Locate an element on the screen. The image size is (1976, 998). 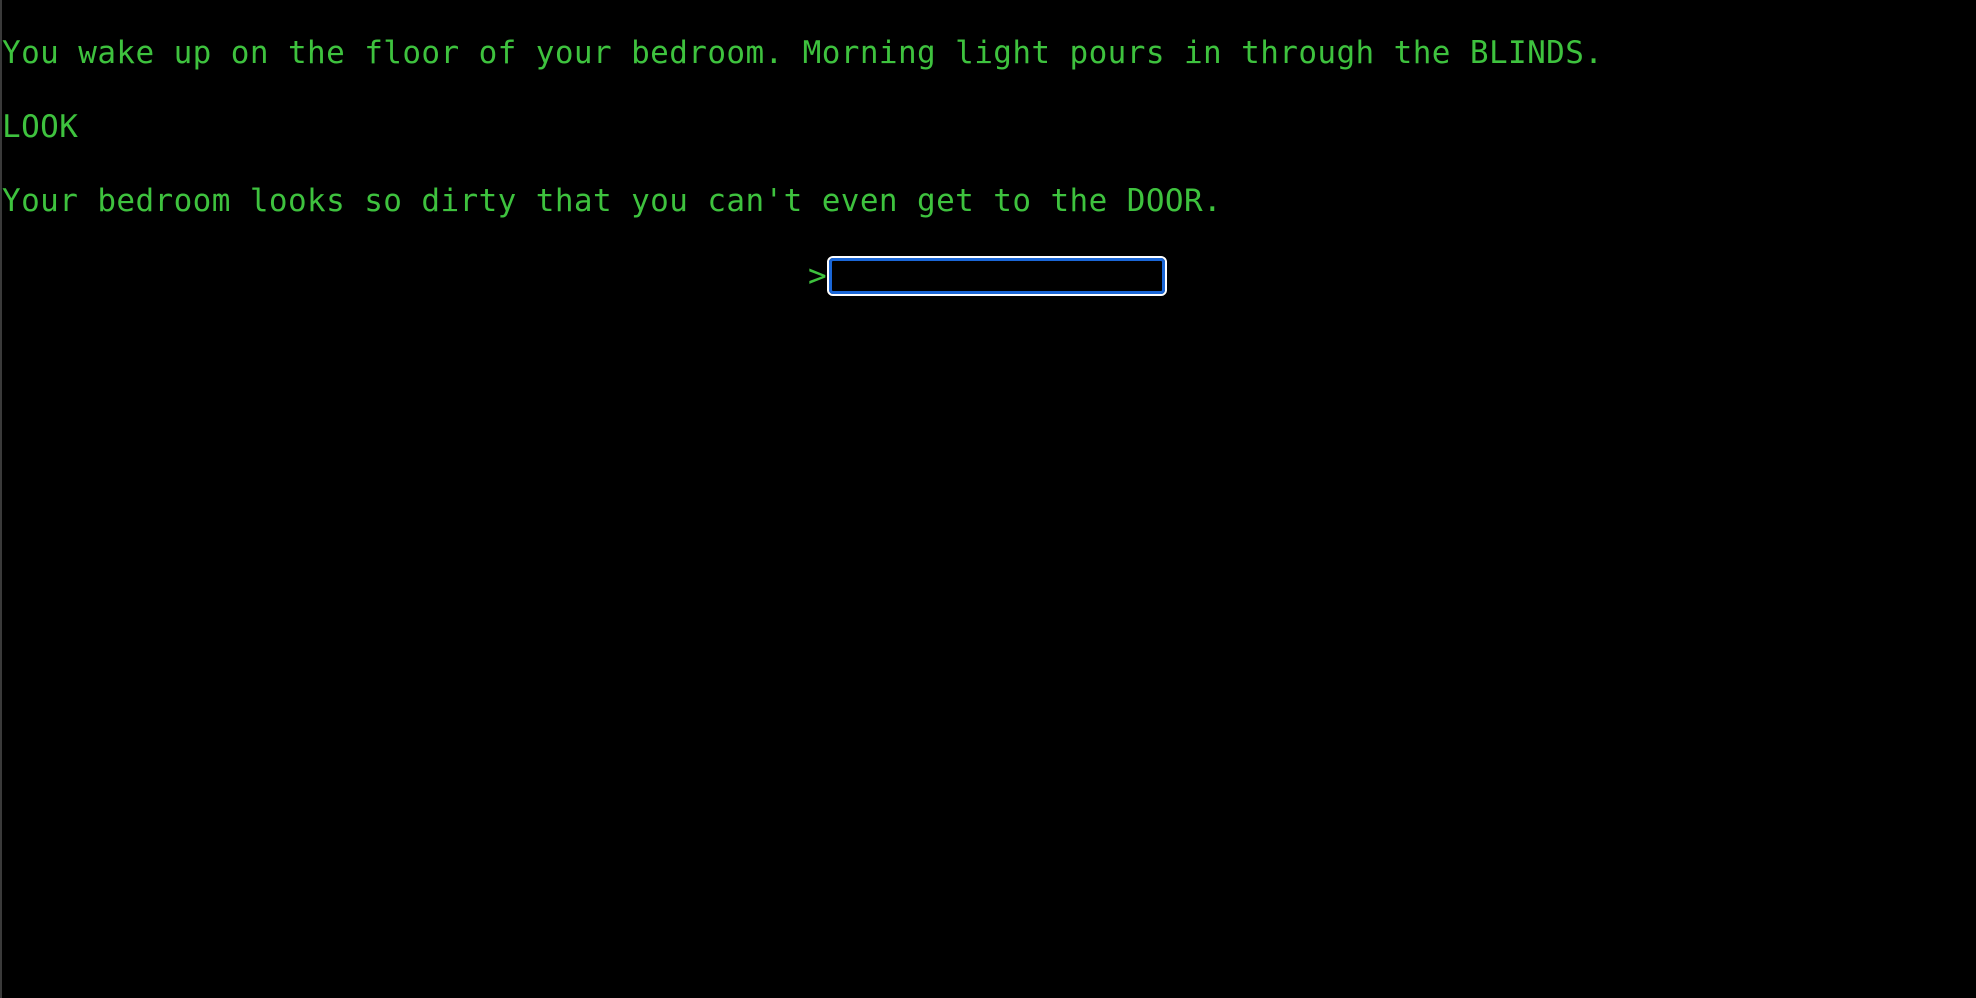
command-prompt: > is located at coordinates (987, 276).